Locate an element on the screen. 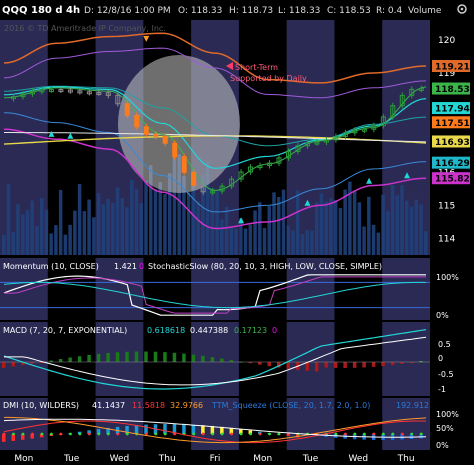 This screenshot has height=465, width=474. time-axis: Mon Tue Wed Thu Fri Mon Tue Wed Thu is located at coordinates (237, 457).